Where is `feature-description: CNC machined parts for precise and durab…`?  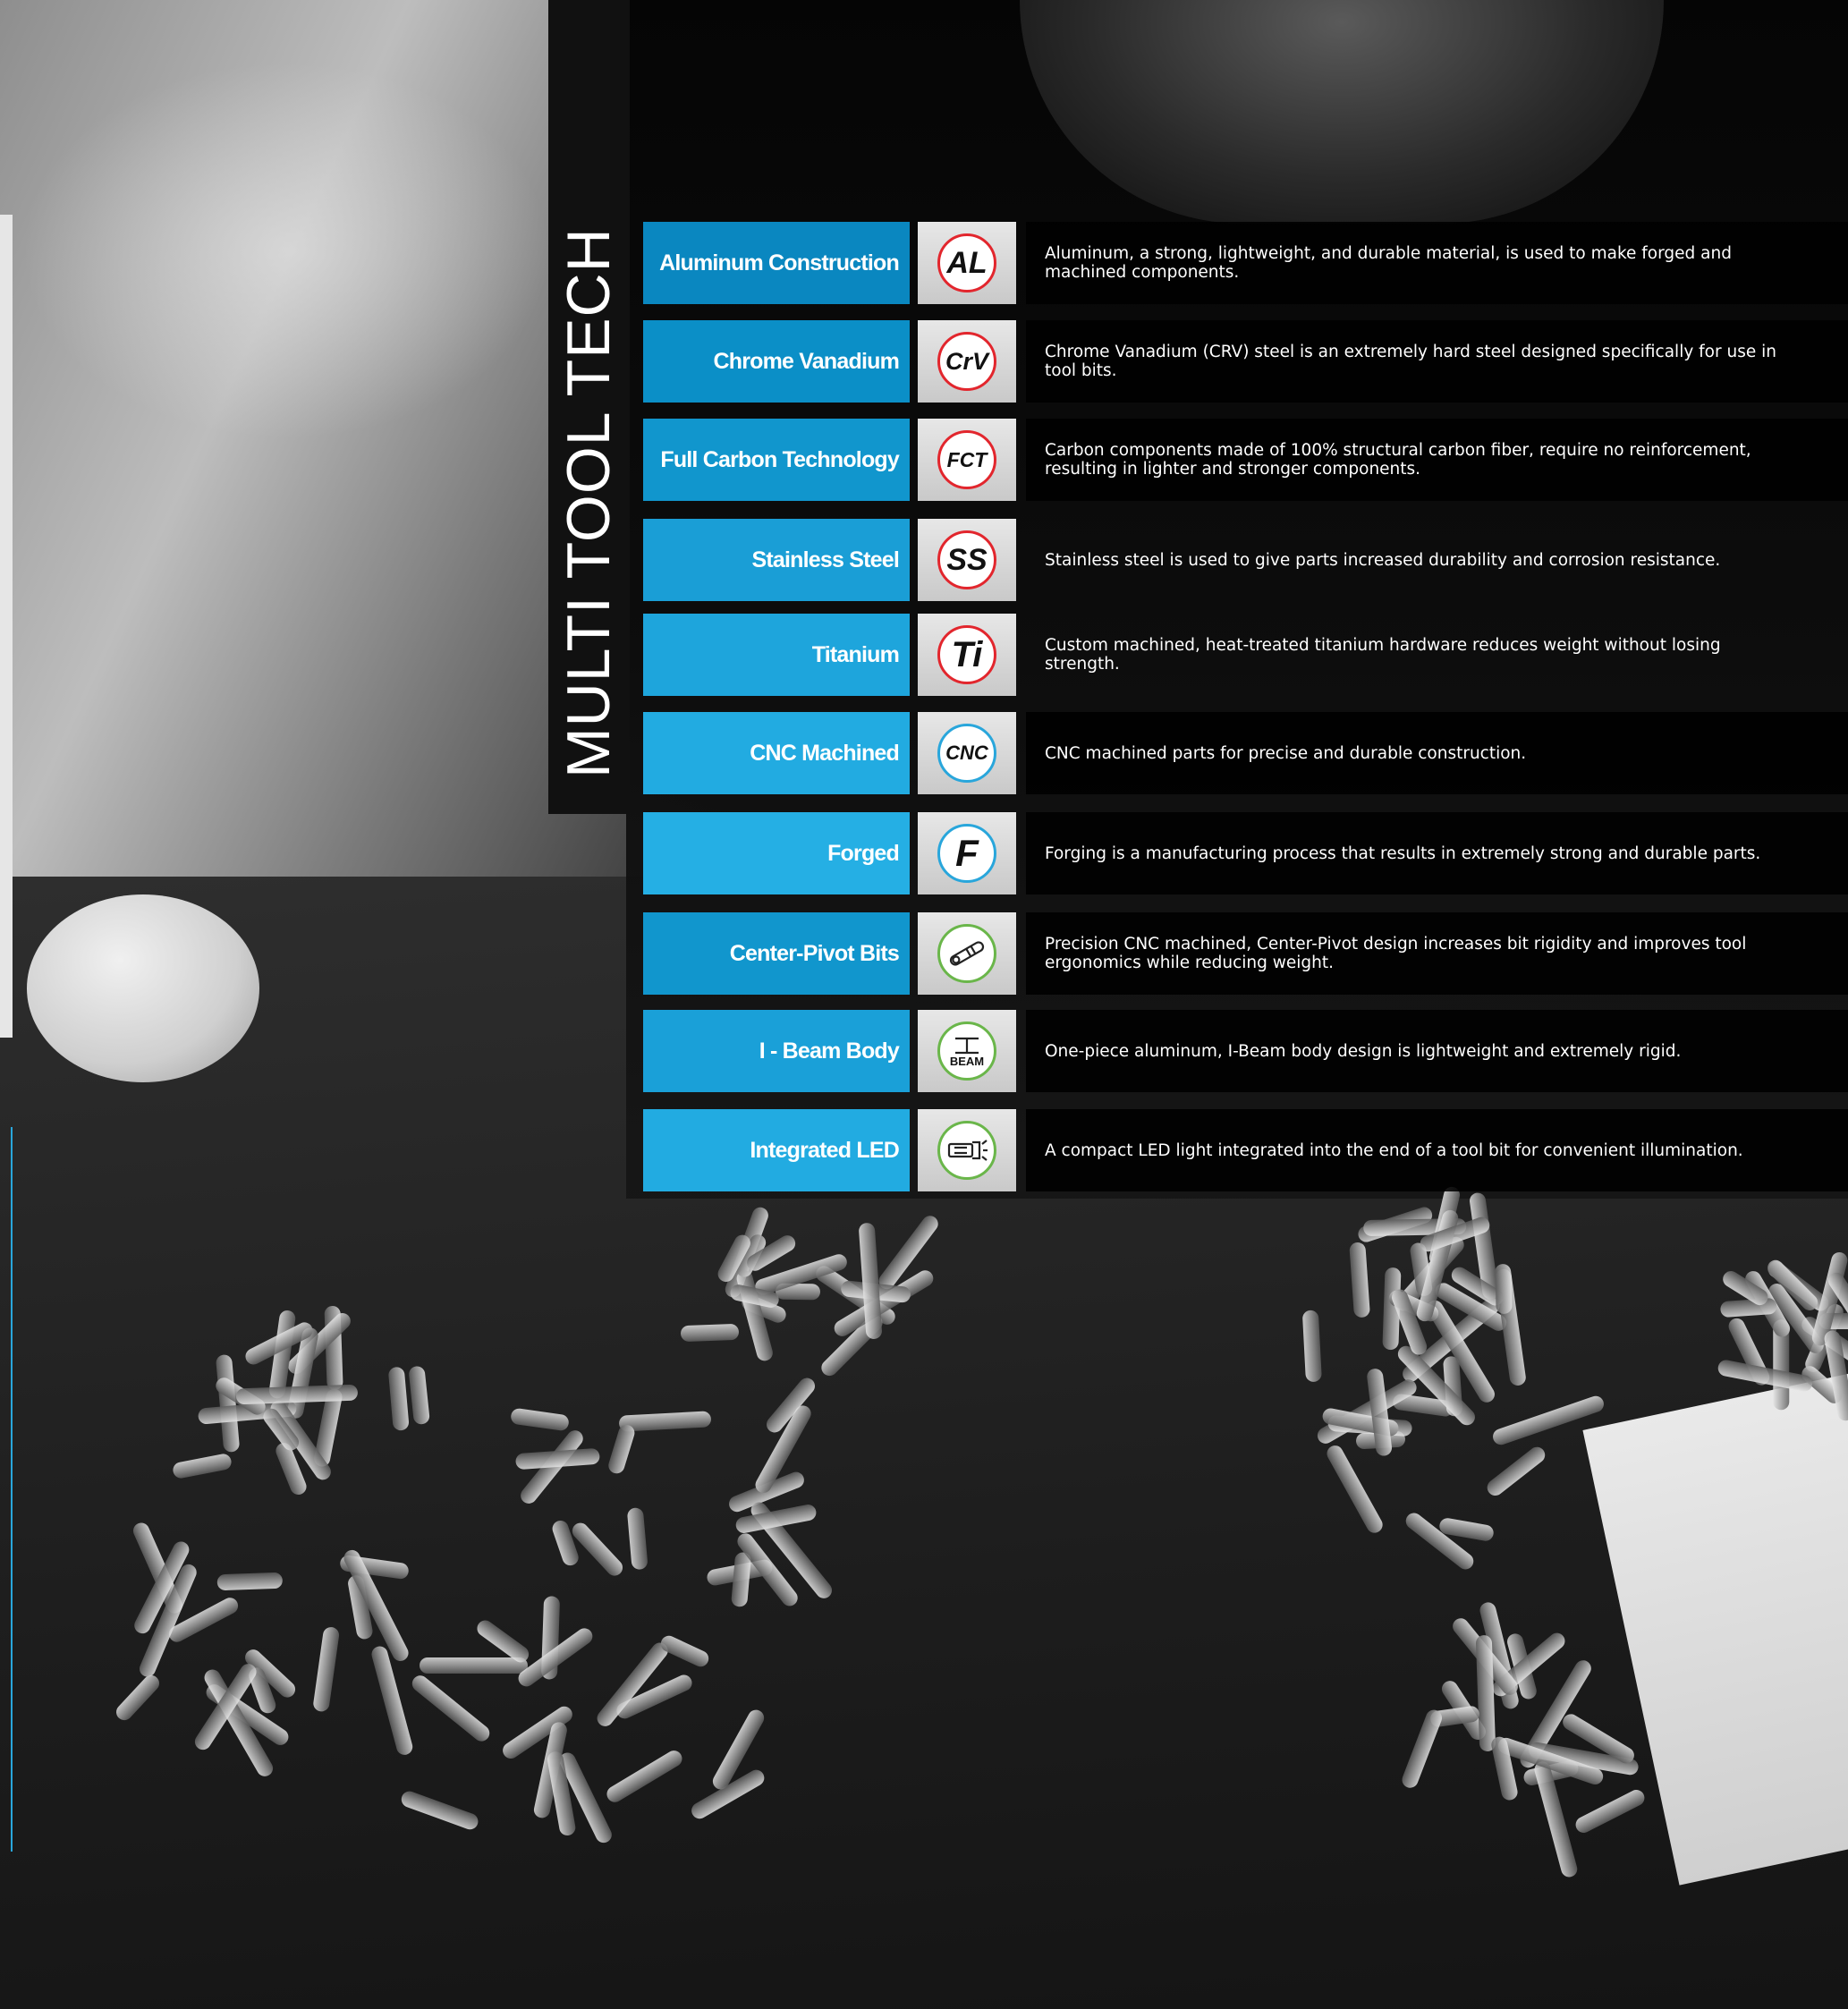 feature-description: CNC machined parts for precise and durab… is located at coordinates (1286, 753).